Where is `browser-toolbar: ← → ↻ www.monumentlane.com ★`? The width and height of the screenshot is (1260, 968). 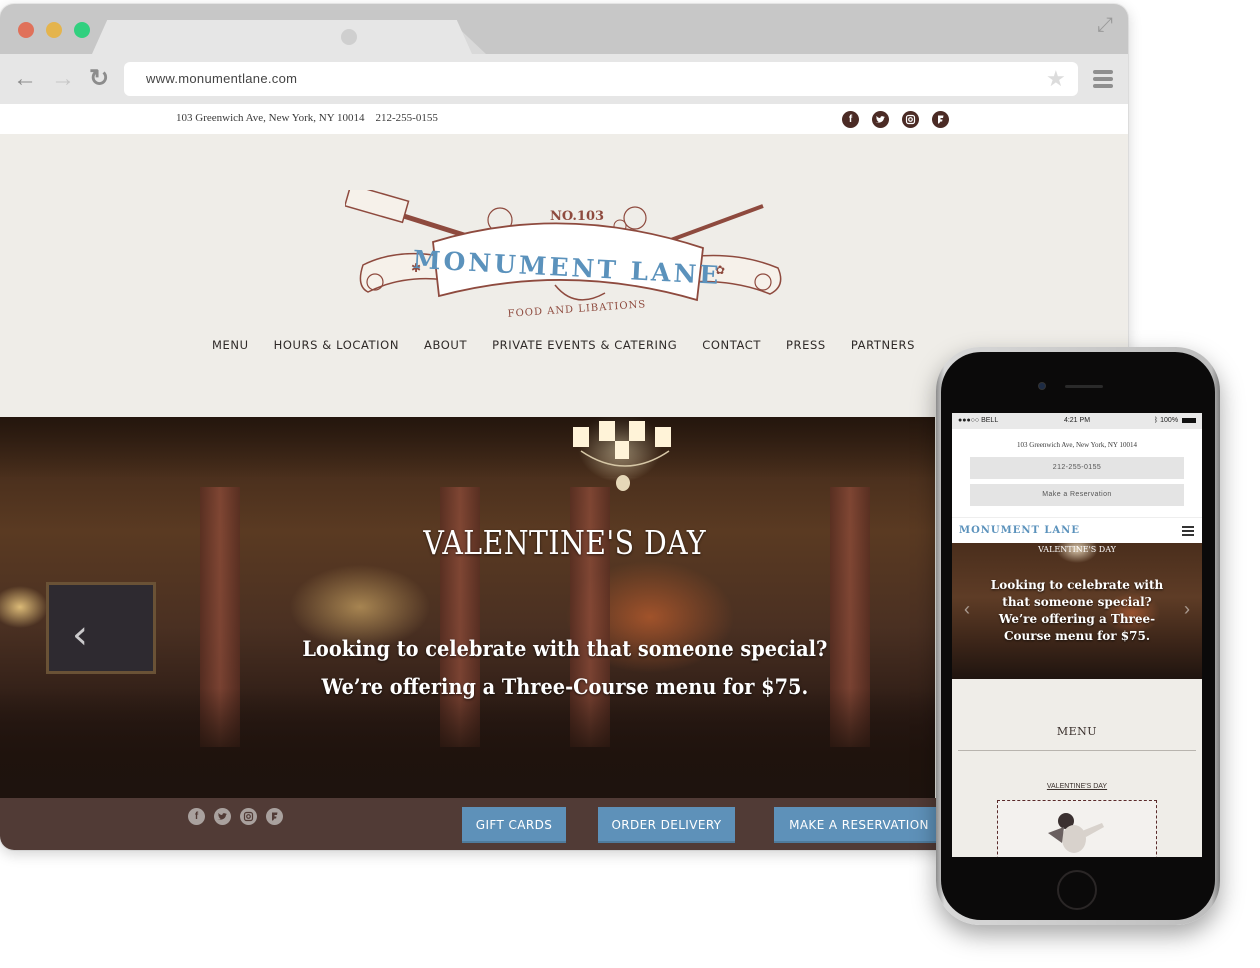
browser-toolbar: ← → ↻ www.monumentlane.com ★ is located at coordinates (564, 79).